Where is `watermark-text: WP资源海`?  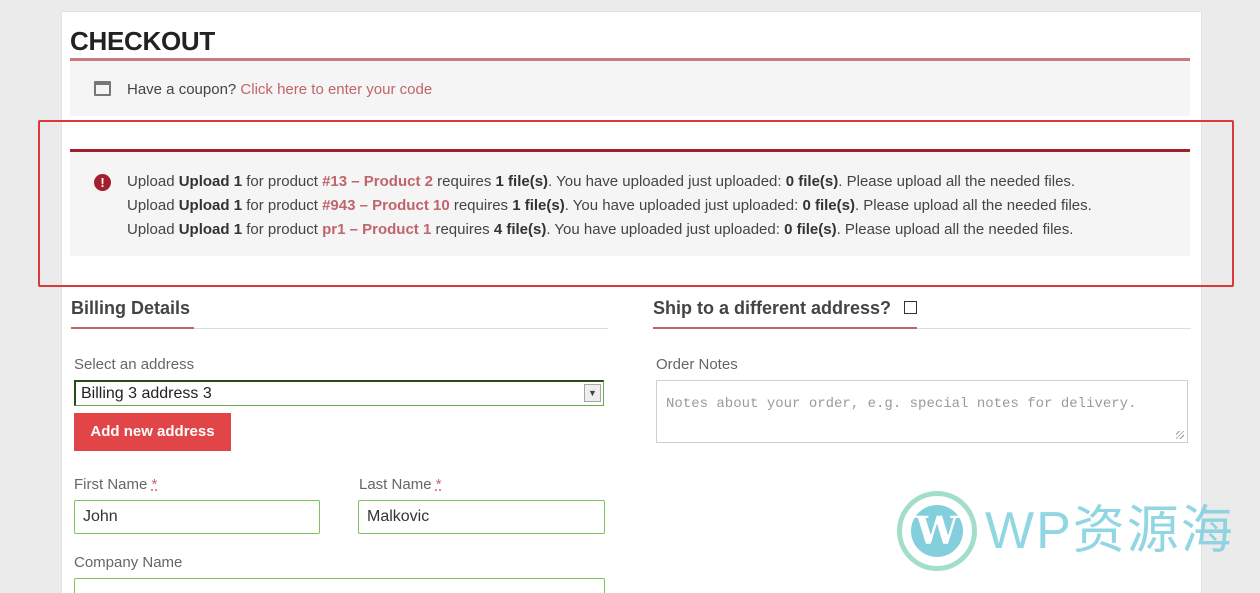
watermark-text: WP资源海 is located at coordinates (1110, 531).